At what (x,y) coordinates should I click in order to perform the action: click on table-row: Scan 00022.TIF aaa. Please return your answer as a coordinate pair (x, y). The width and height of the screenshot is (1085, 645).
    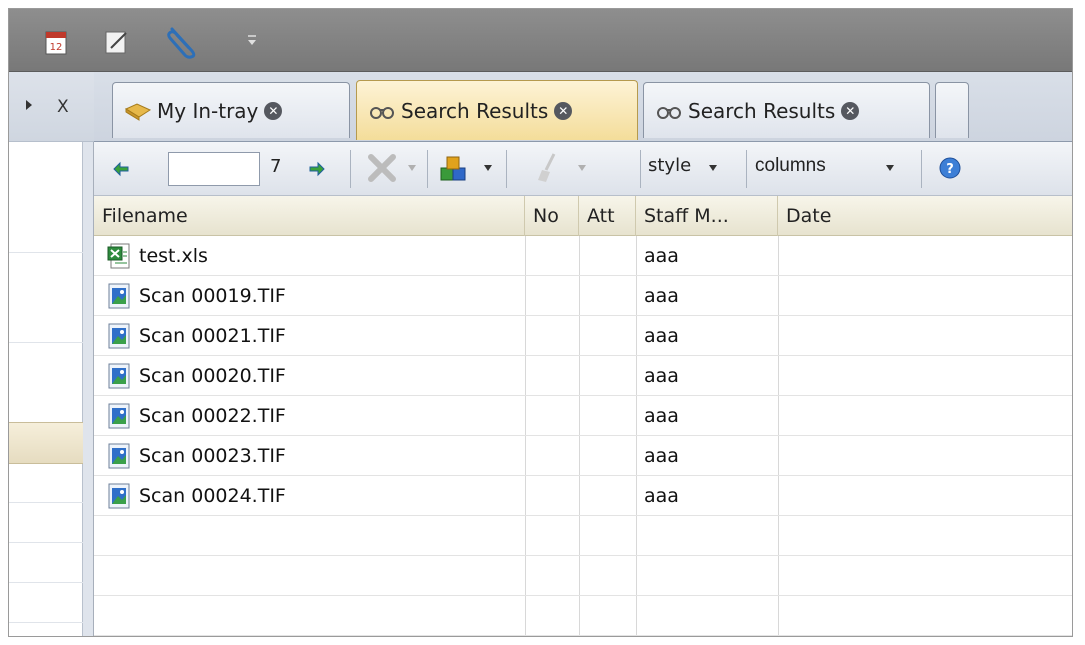
    Looking at the image, I should click on (583, 416).